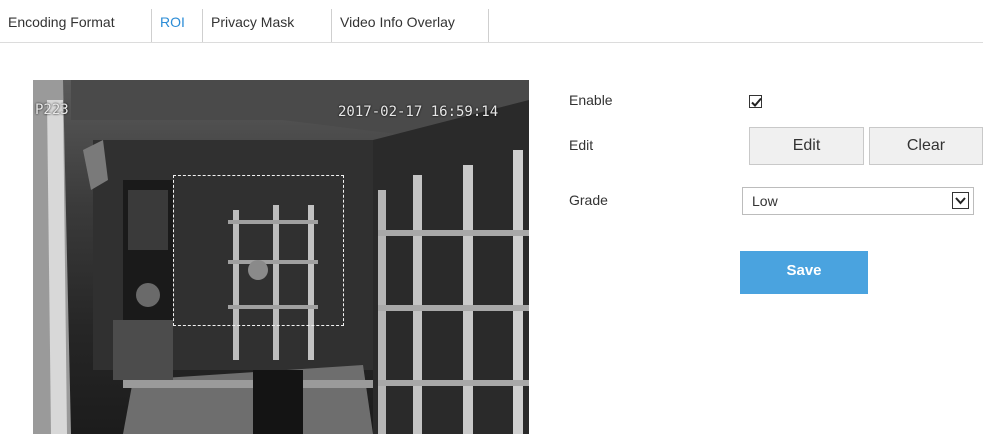 Image resolution: width=983 pixels, height=434 pixels. I want to click on enable-checkbox, so click(755, 101).